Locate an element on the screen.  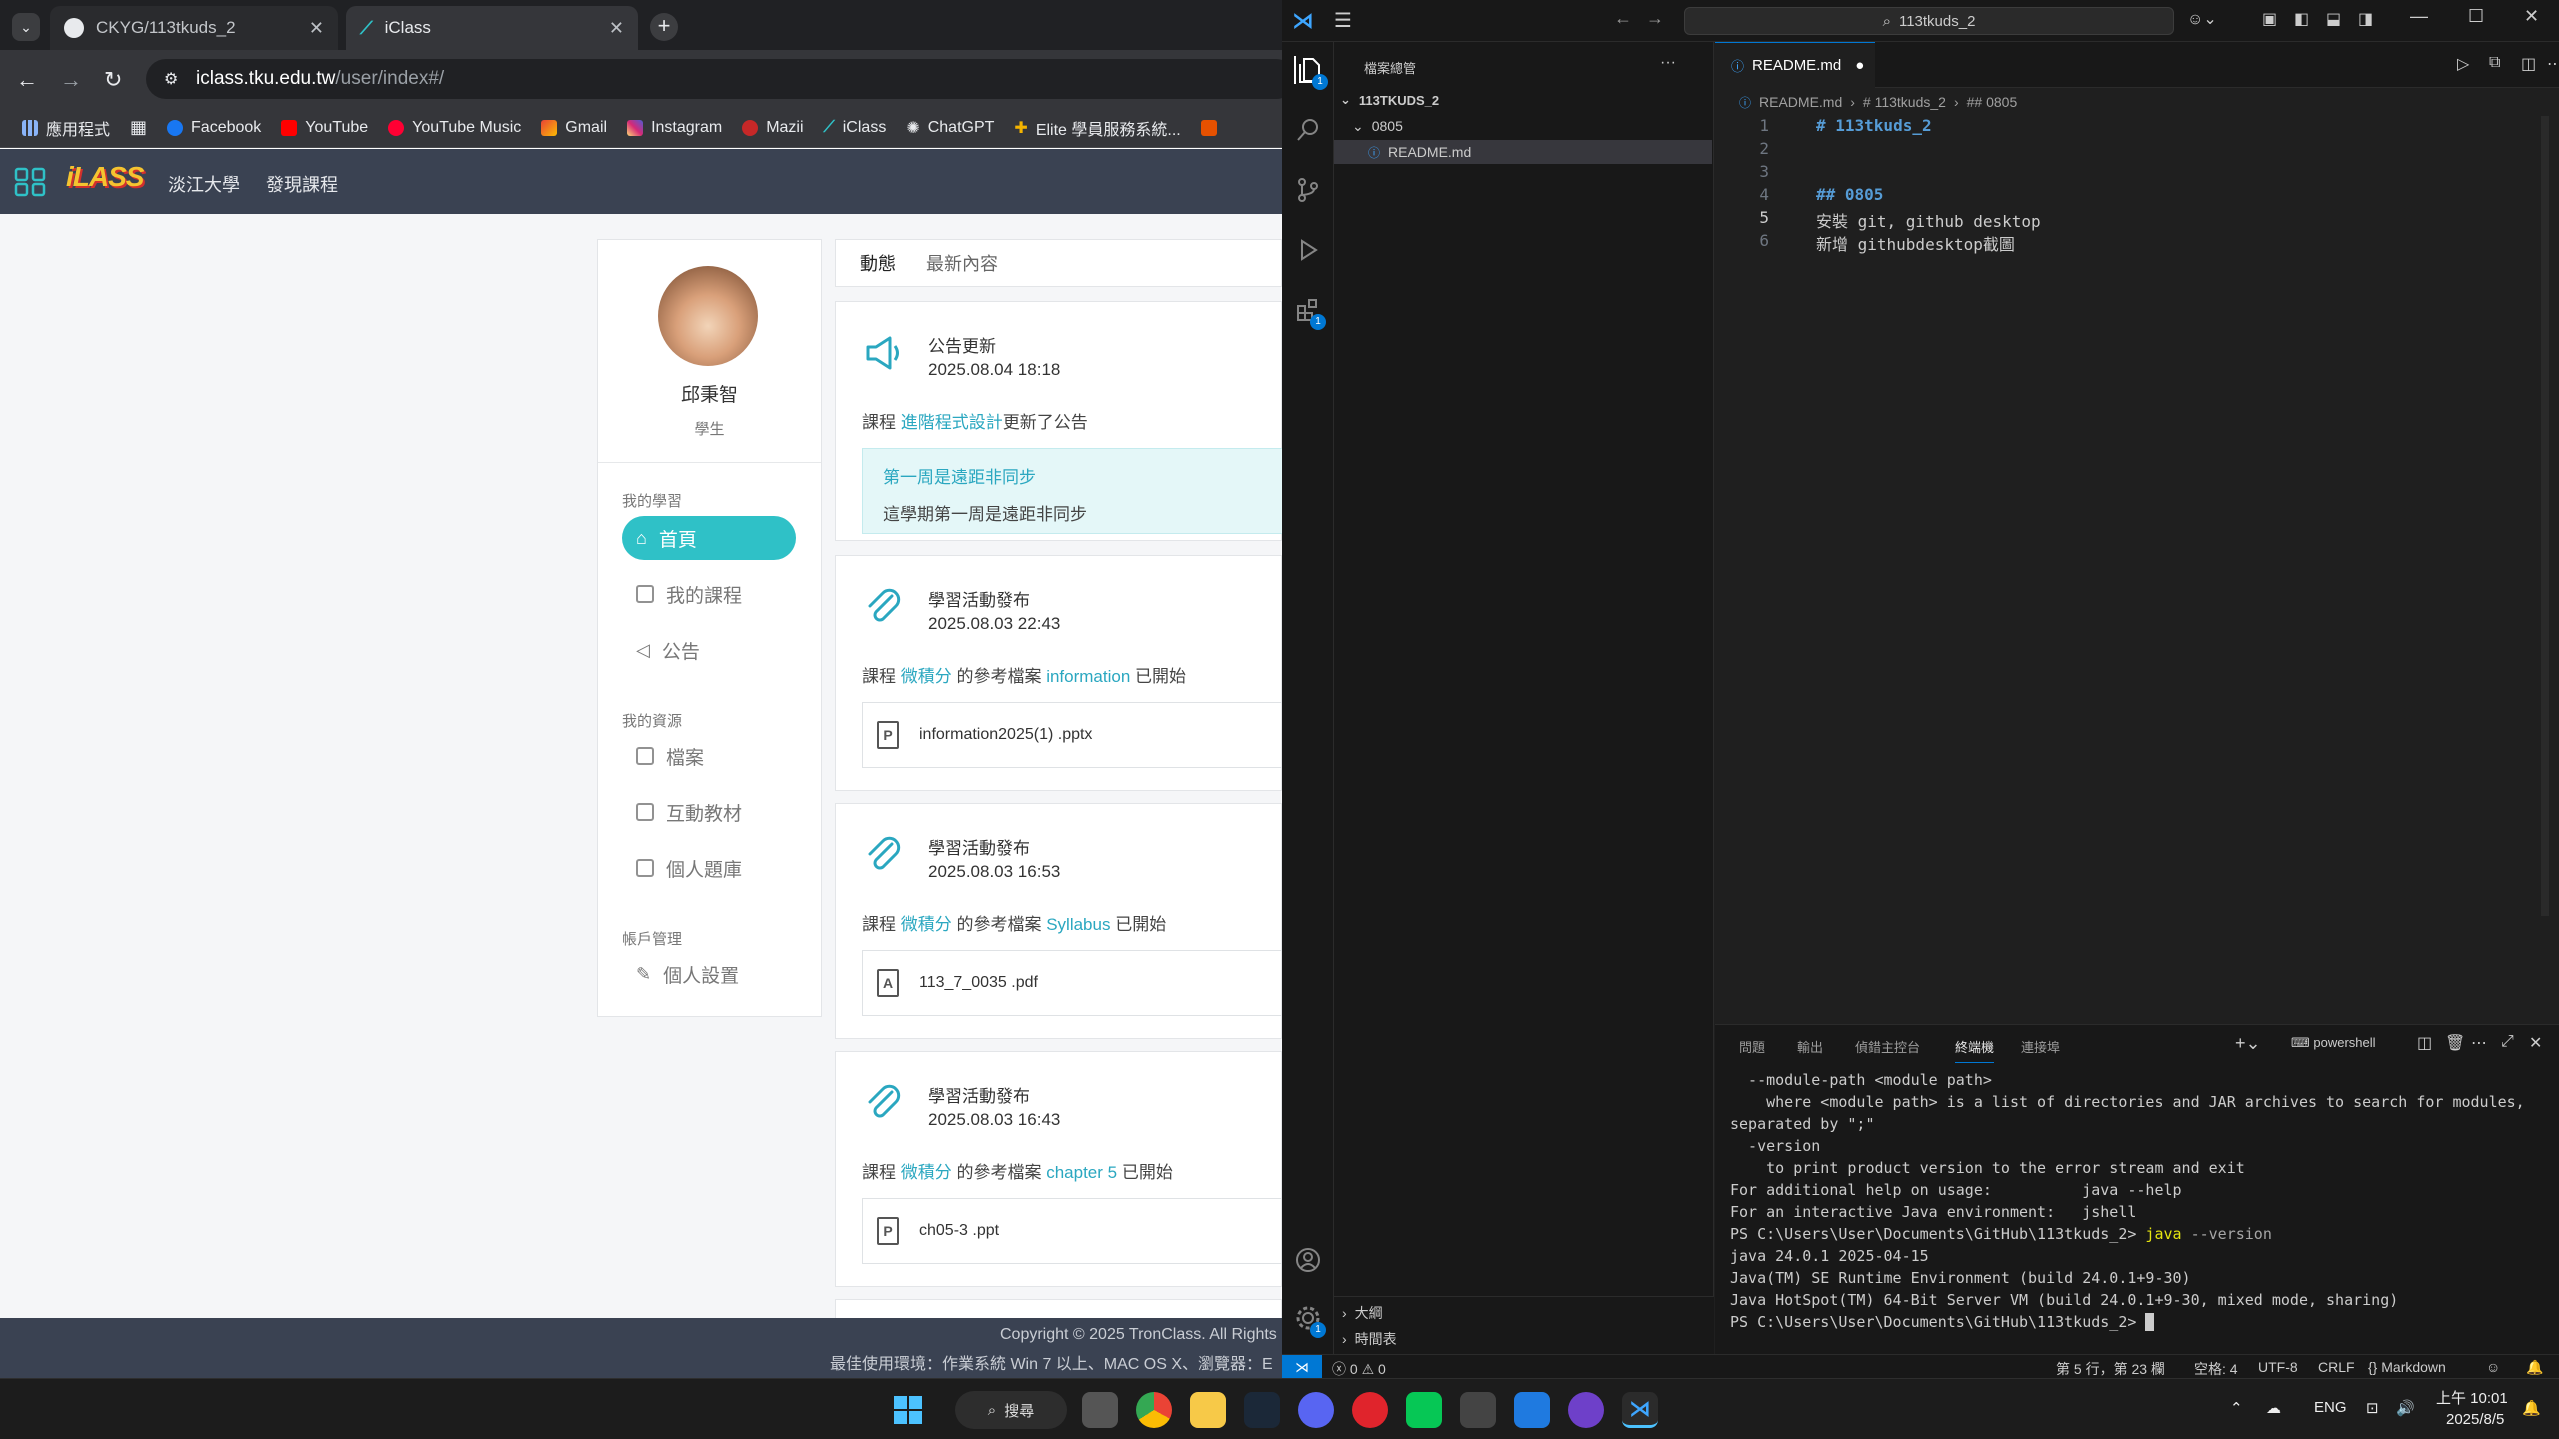
editor-scrollbar is located at coordinates (2545, 516).